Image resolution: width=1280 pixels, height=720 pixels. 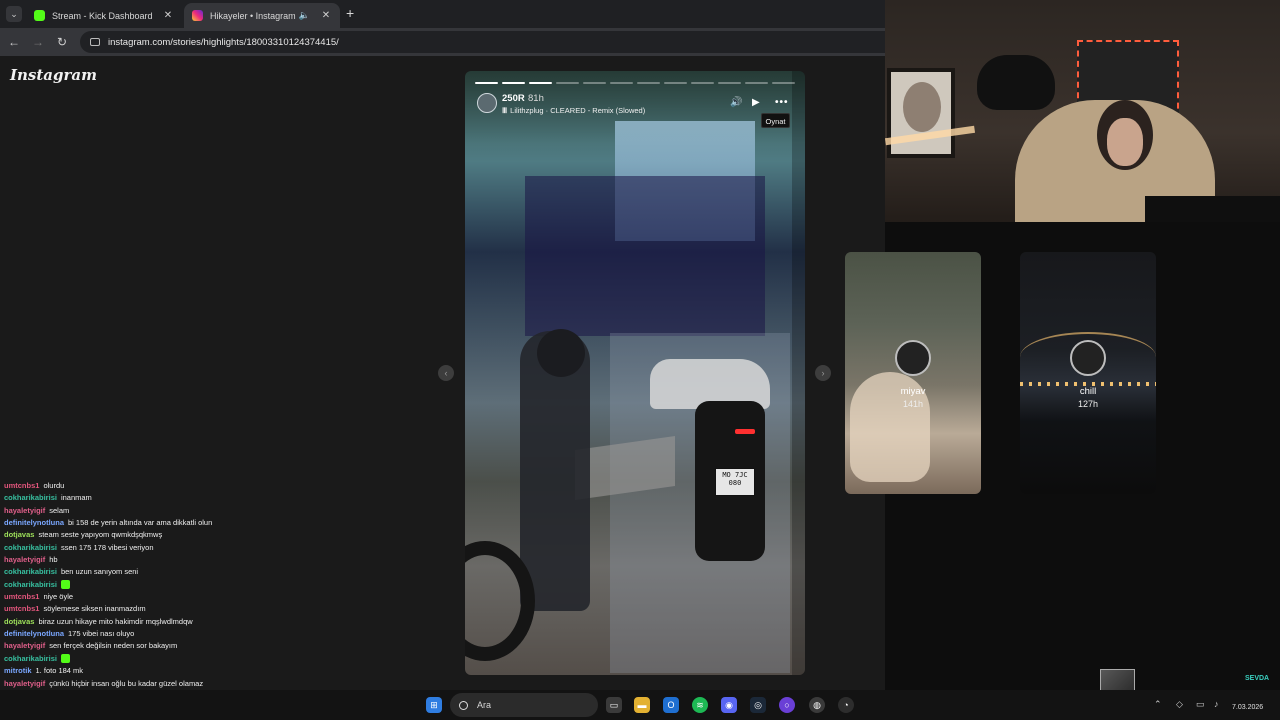 What do you see at coordinates (536, 98) in the screenshot?
I see `story-timestamp: 81h` at bounding box center [536, 98].